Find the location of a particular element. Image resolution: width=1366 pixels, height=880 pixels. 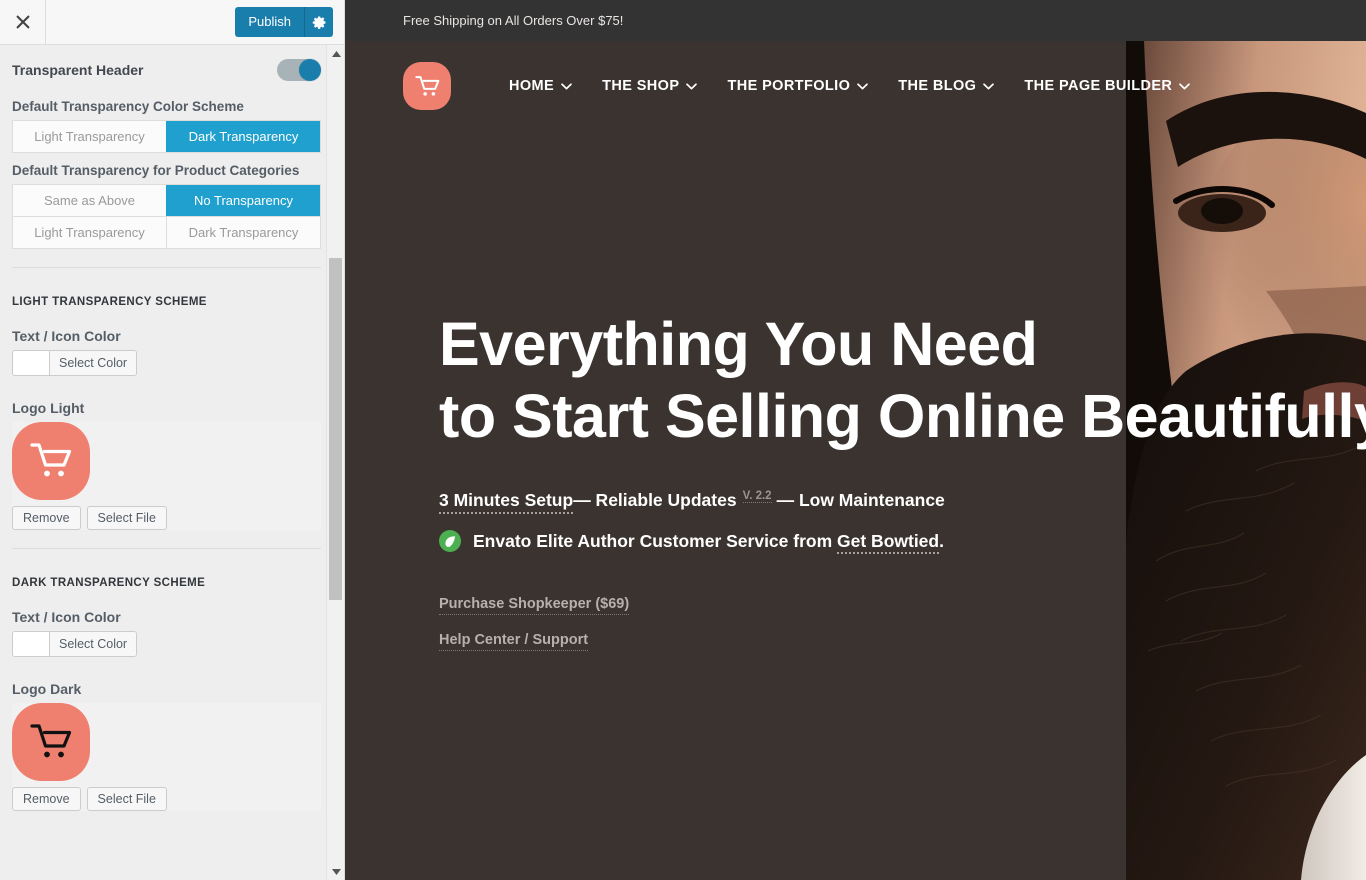

logo-dark-buttons: Remove Select File is located at coordinates (166, 799).